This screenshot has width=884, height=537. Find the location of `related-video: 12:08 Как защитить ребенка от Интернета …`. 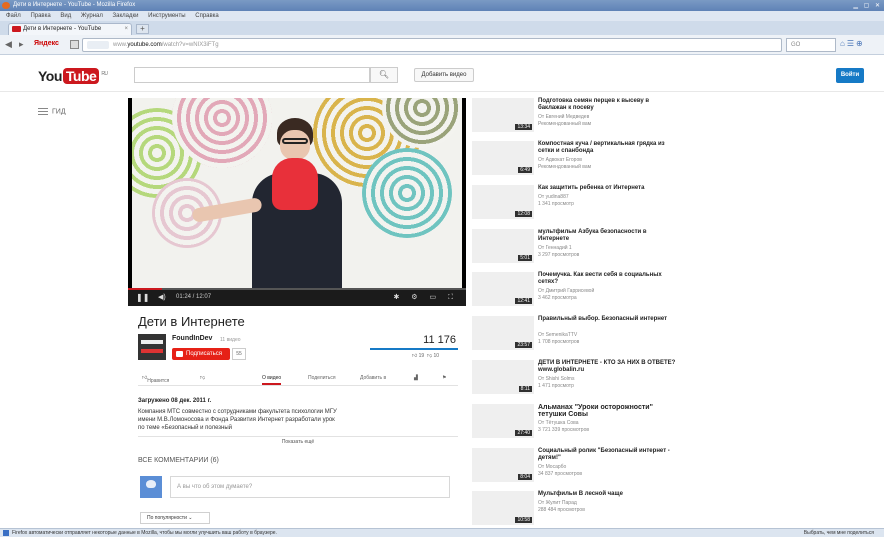

related-video: 12:08 Как защитить ребенка от Интернета … is located at coordinates (575, 204).